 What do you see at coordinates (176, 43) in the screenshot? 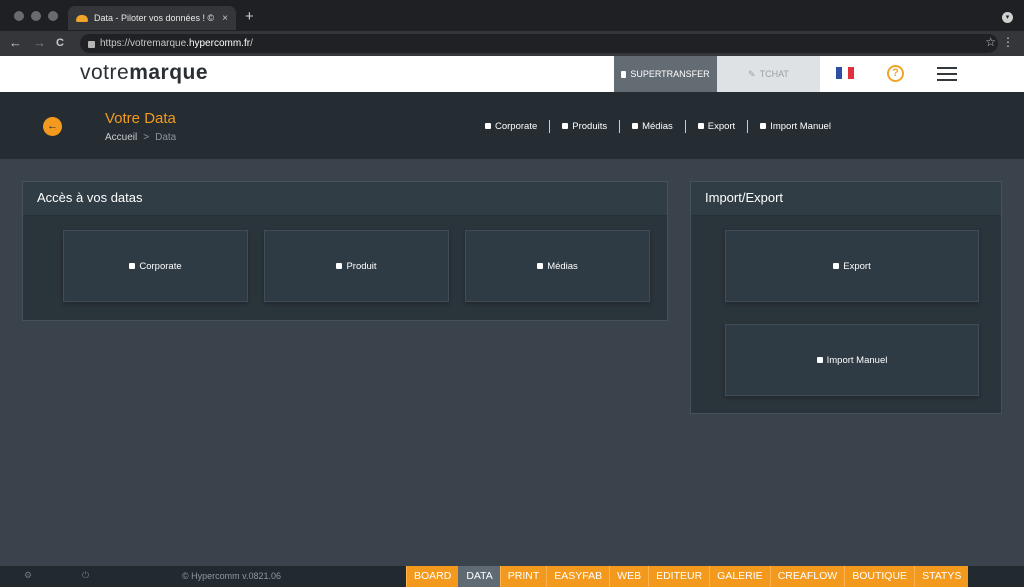
I see `url-text: https://votremarque.hypercomm.fr/` at bounding box center [176, 43].